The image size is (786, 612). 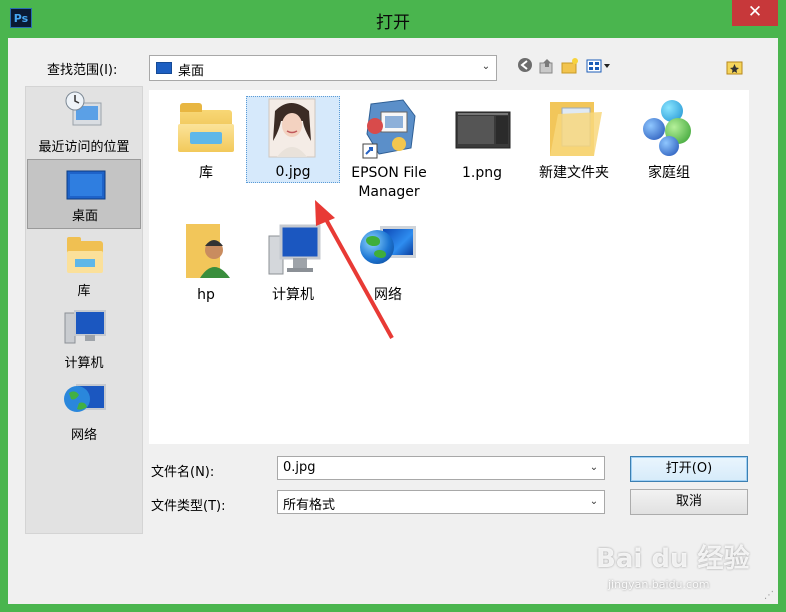 What do you see at coordinates (689, 502) in the screenshot?
I see `cancel-button: 取消` at bounding box center [689, 502].